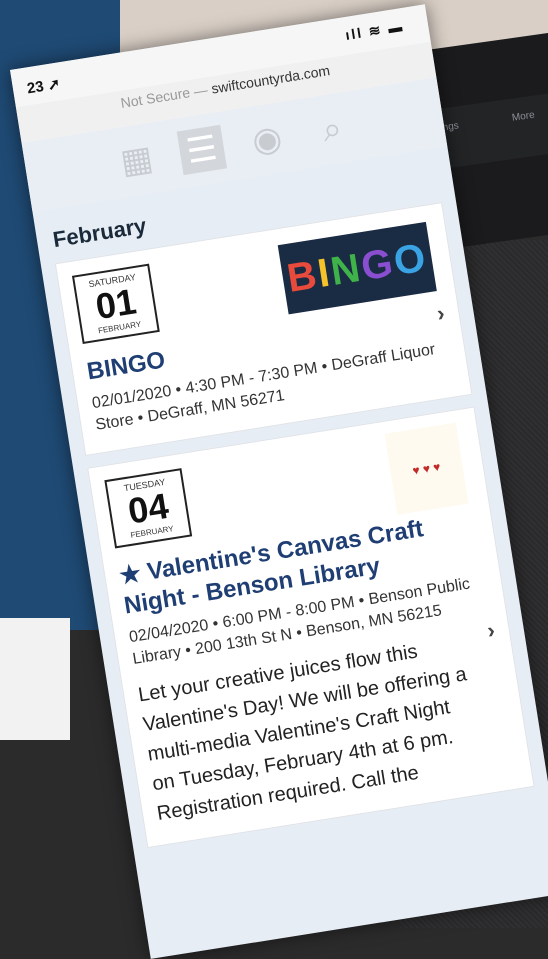 The height and width of the screenshot is (959, 548). I want to click on signal-wifi-battery-icon: ıll ≋ ▬, so click(375, 30).